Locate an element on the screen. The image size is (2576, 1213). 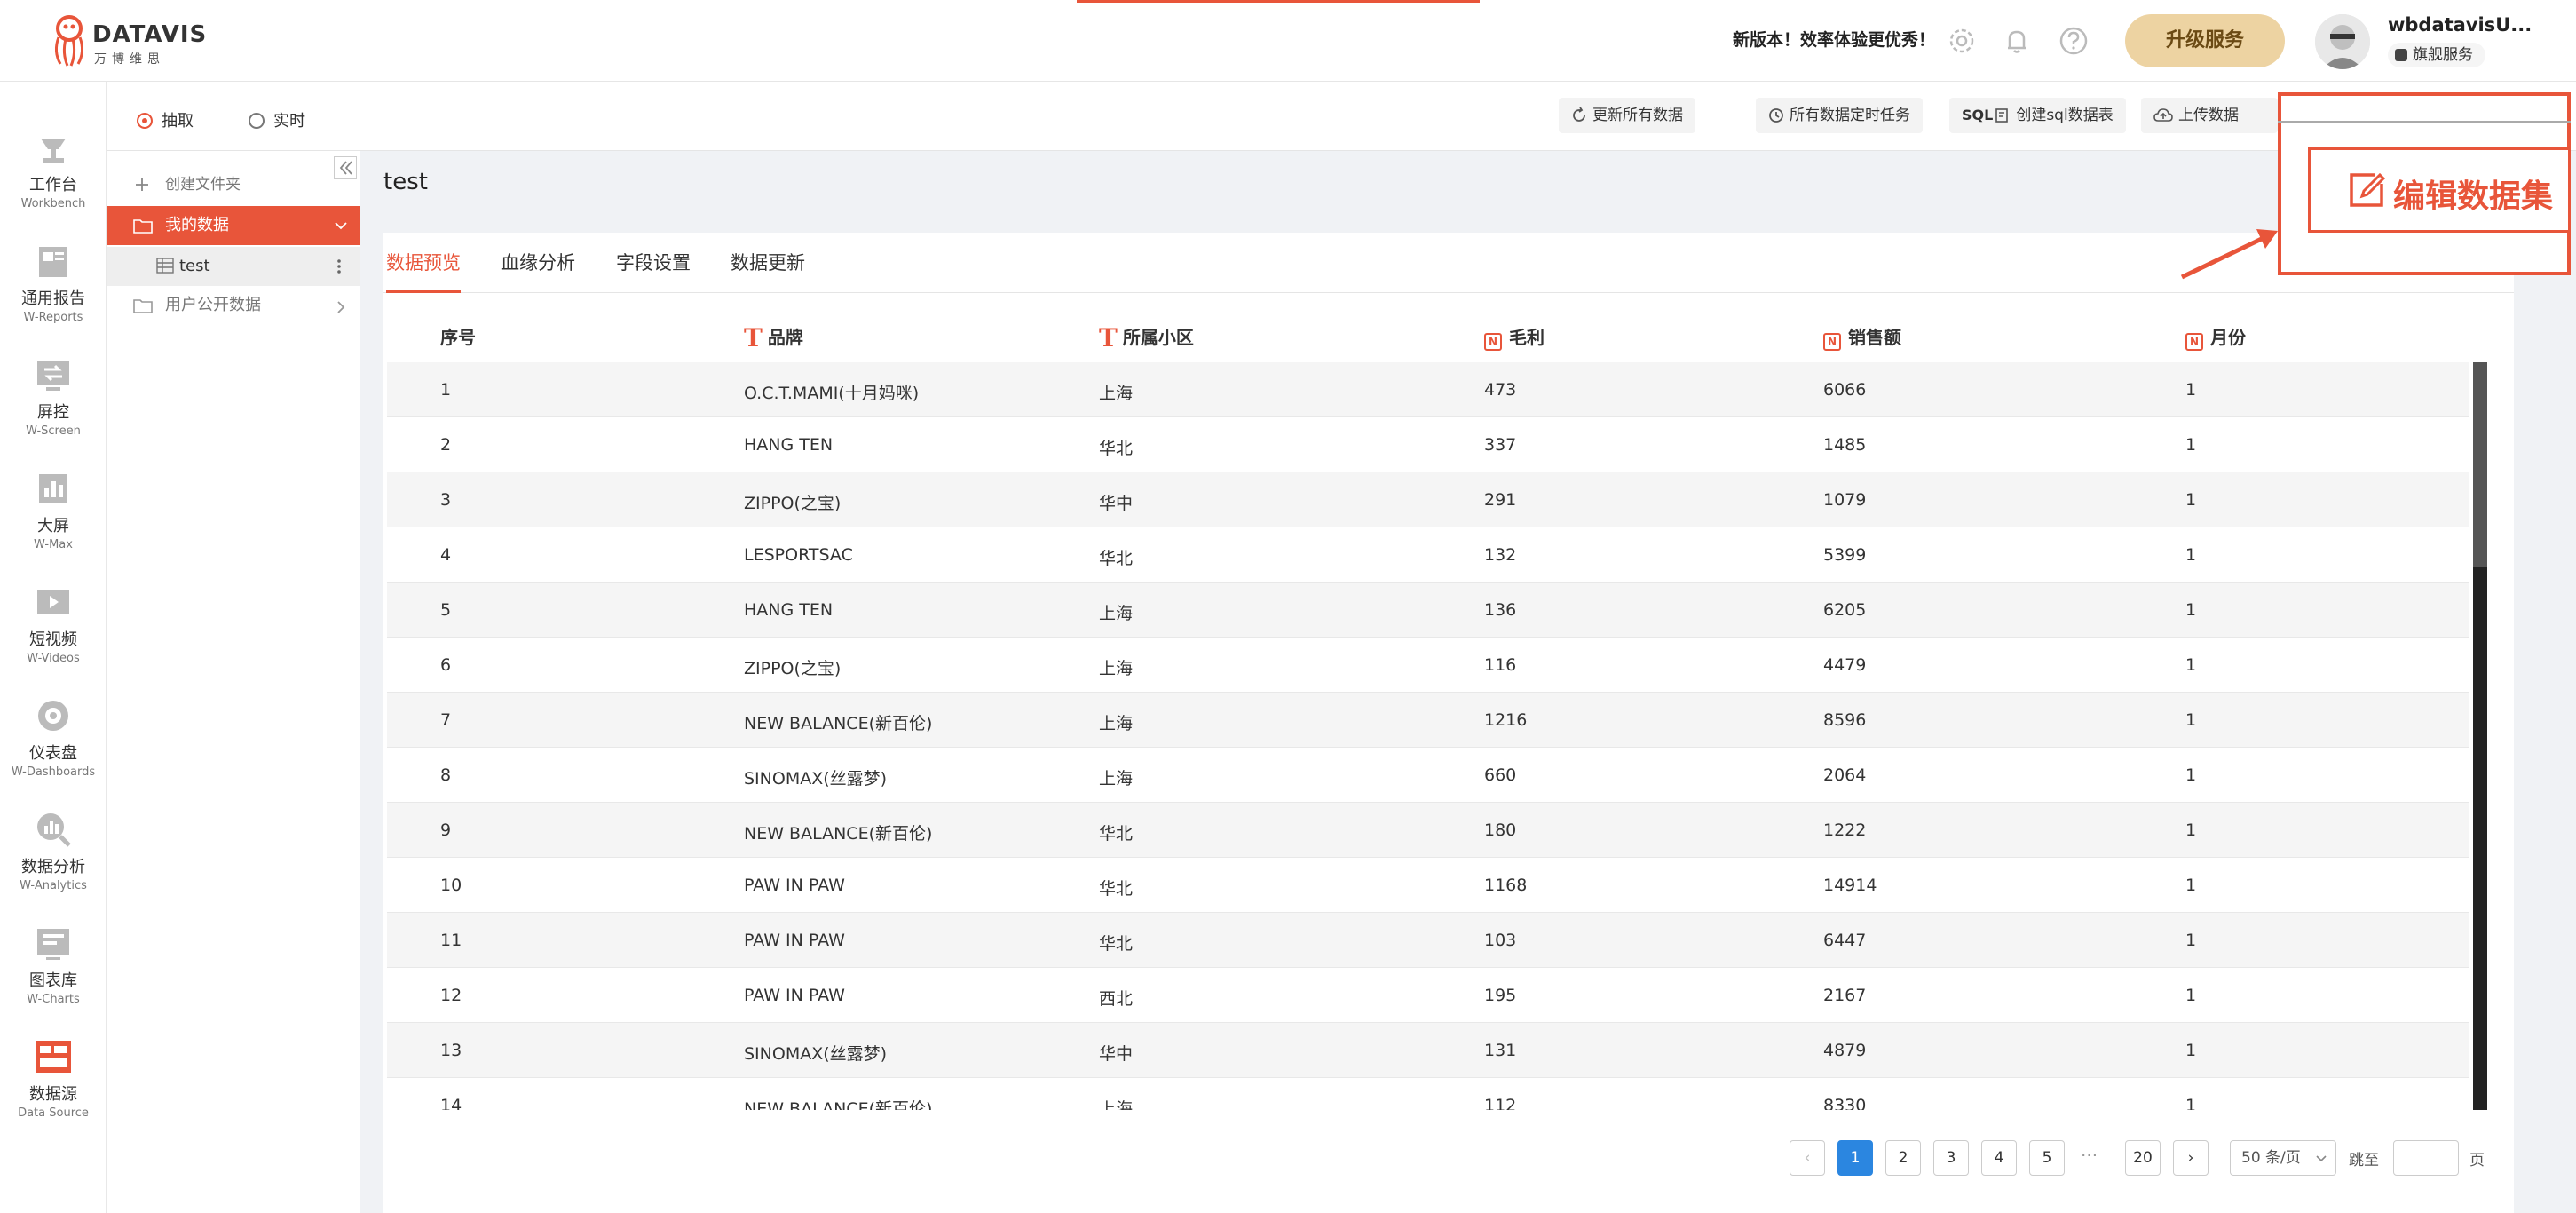
pager-page-5: 5 is located at coordinates (2047, 1158).